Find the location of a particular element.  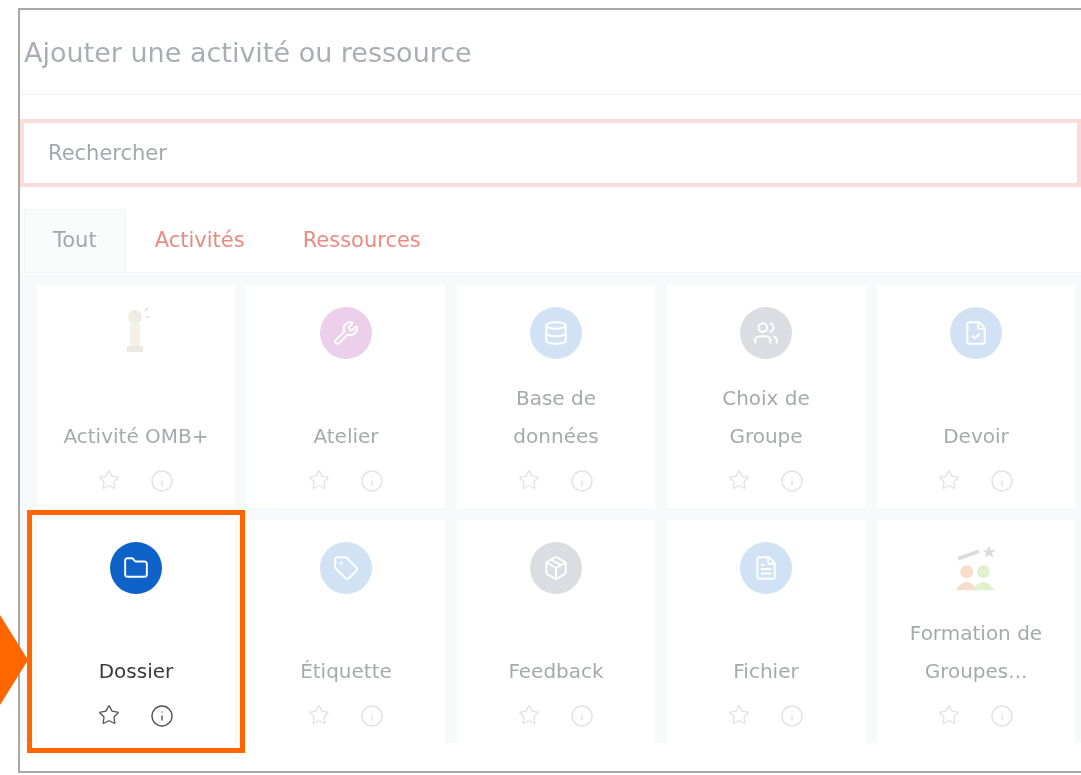

activity-name: Base de données is located at coordinates (556, 417).